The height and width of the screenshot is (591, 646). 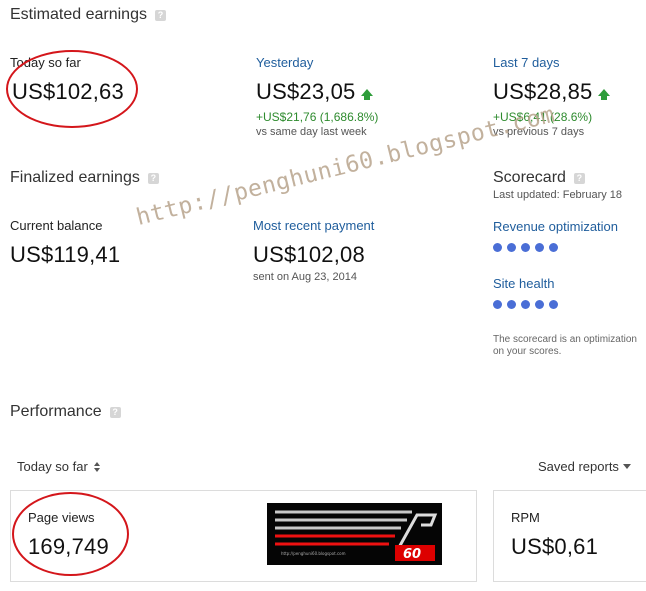 I want to click on blog-logo-banner: 60 http://penghuni60.blogspot.com, so click(x=354, y=534).